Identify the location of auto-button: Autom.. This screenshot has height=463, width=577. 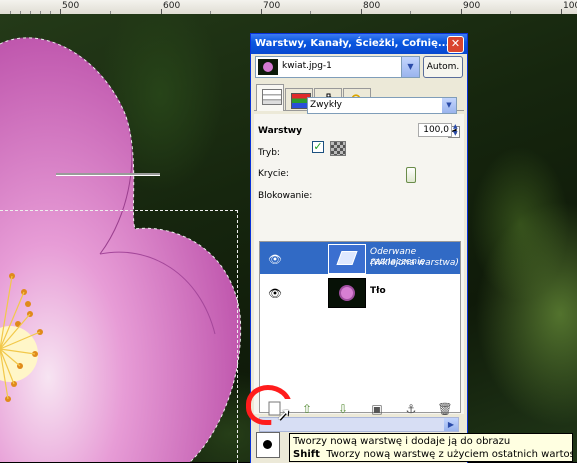
(443, 67).